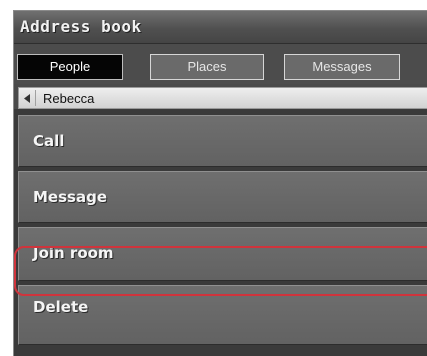 The image size is (427, 356). Describe the element at coordinates (207, 67) in the screenshot. I see `tab-places: Places` at that location.